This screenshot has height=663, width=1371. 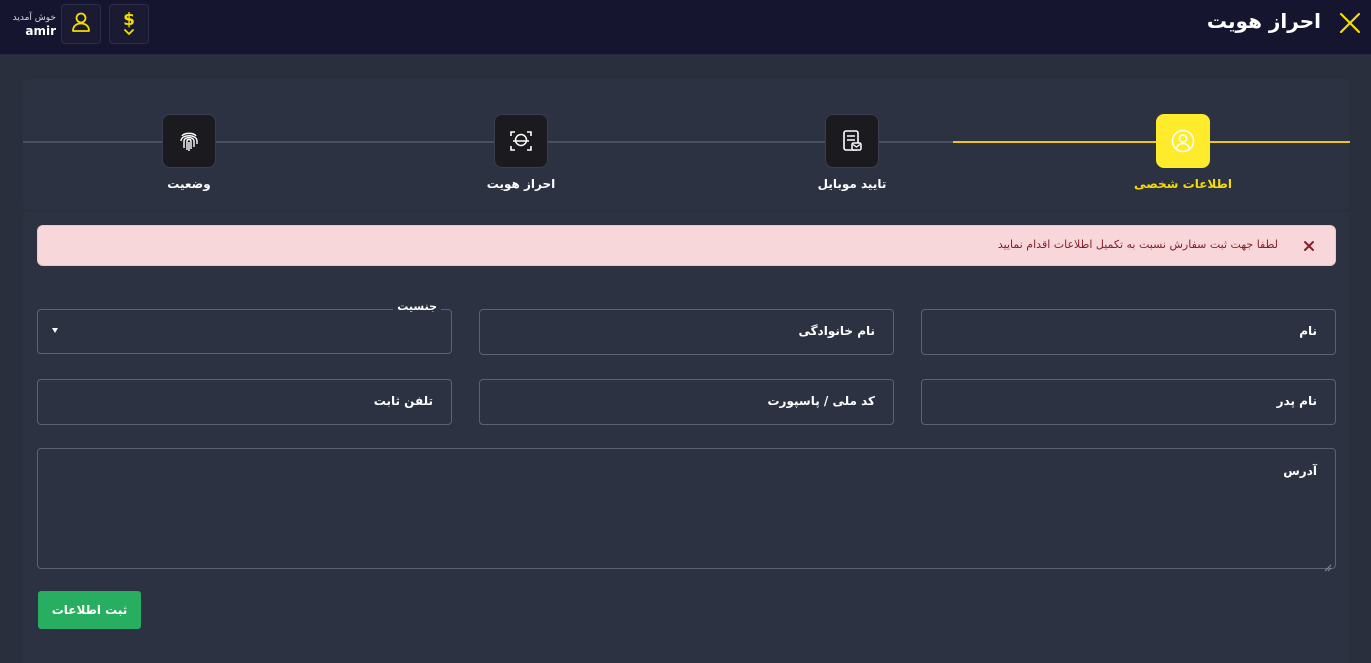 I want to click on user-circle-icon, so click(x=1183, y=141).